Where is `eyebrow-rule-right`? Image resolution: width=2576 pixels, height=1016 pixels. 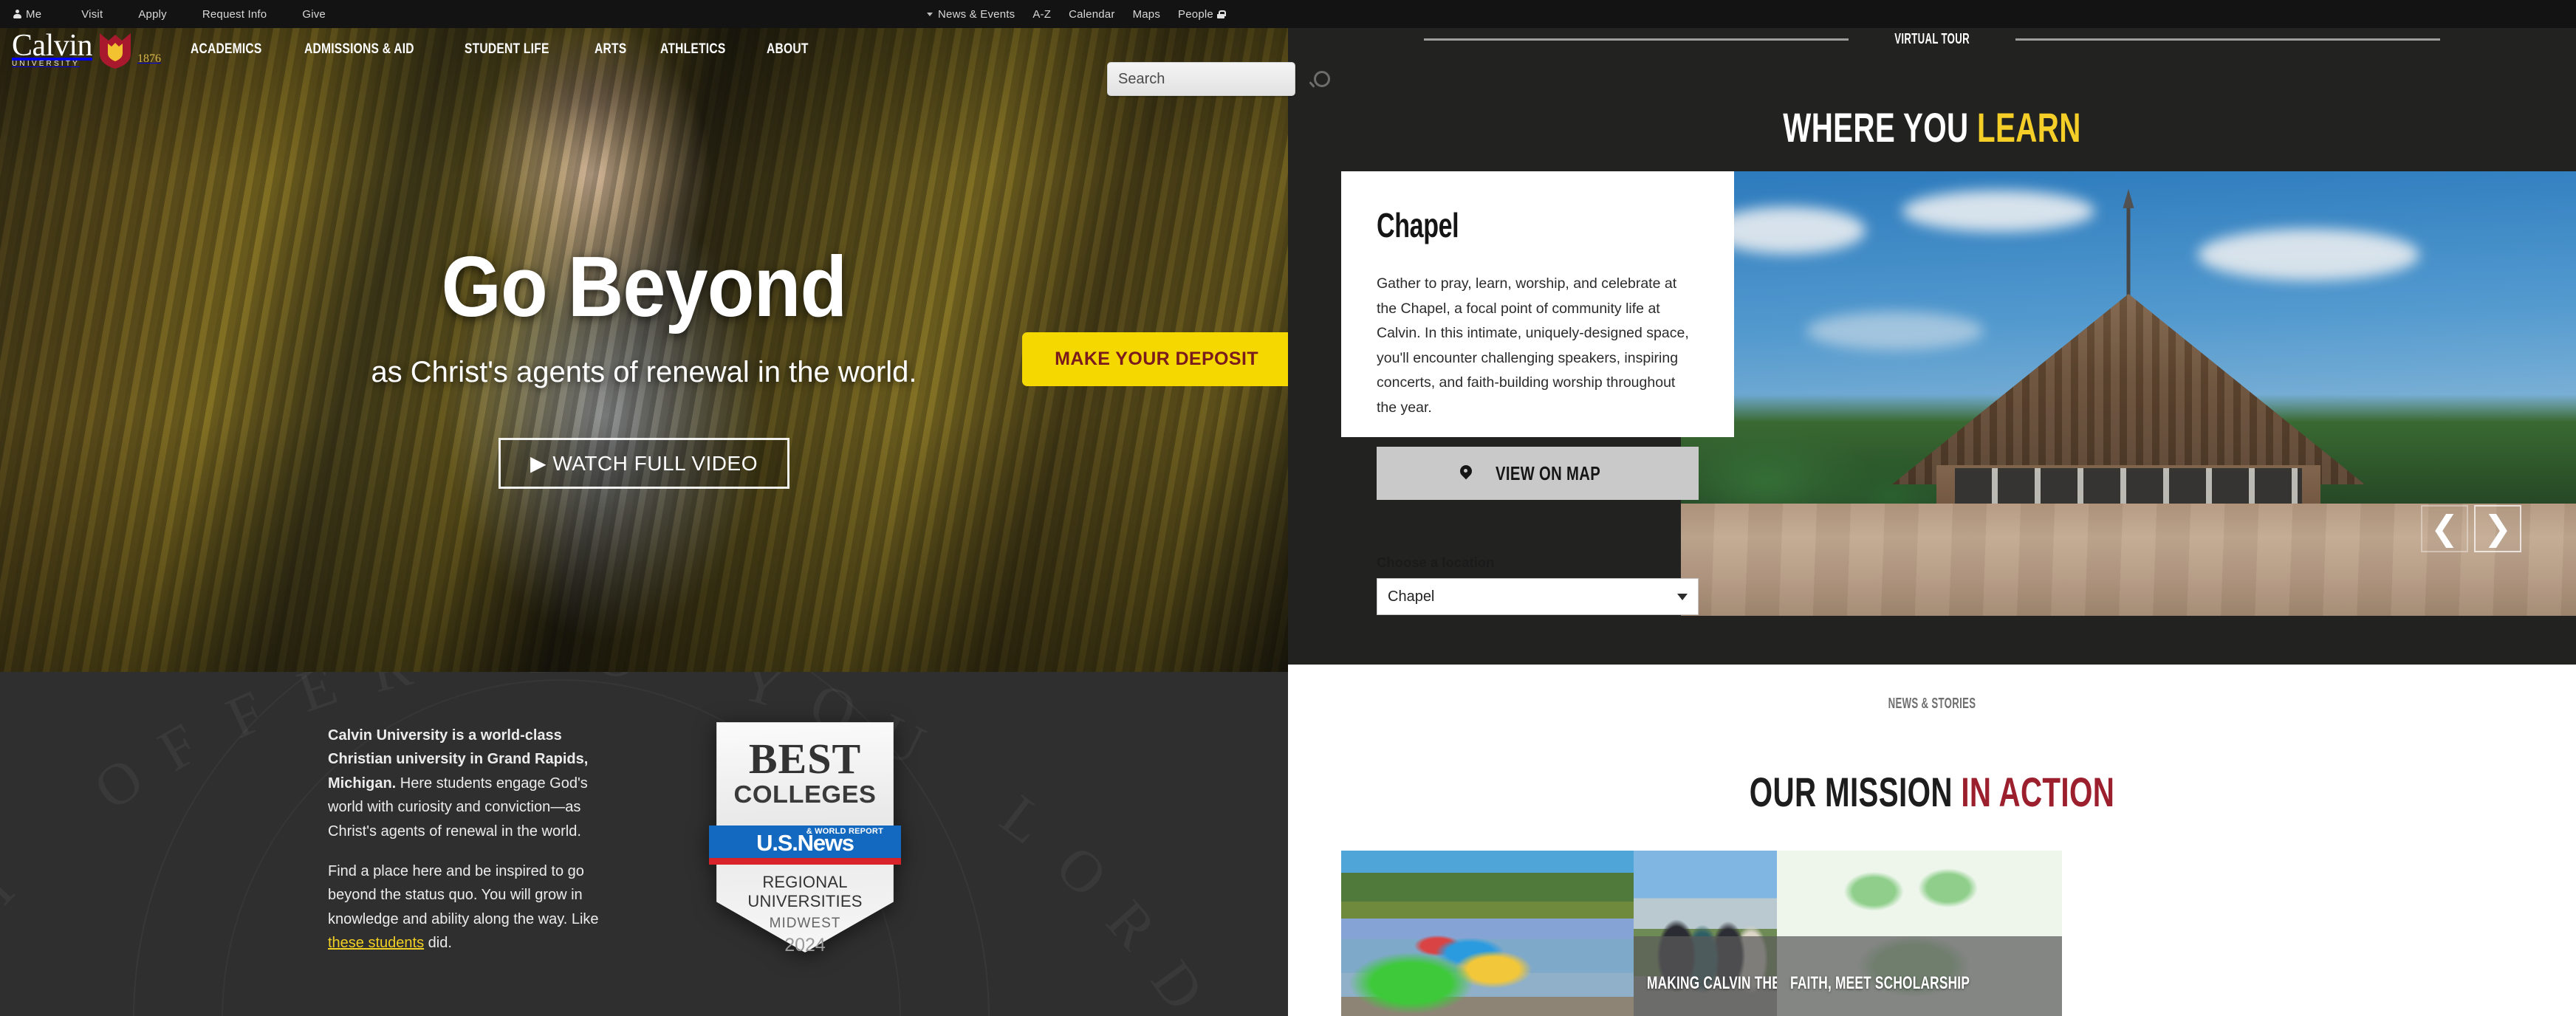
eyebrow-rule-right is located at coordinates (2228, 39).